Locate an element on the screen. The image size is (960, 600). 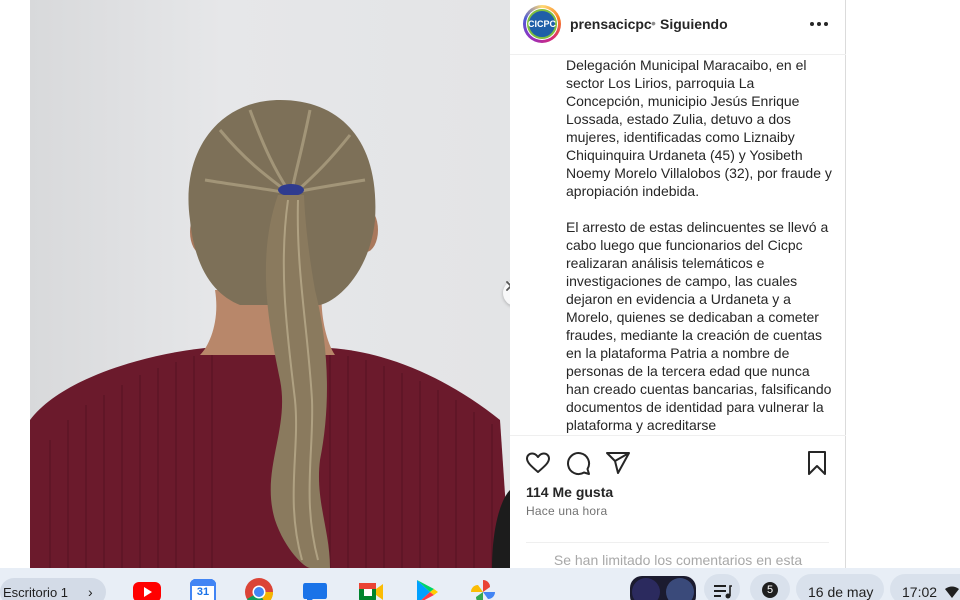
post-time: Hace una hora is located at coordinates (566, 511).